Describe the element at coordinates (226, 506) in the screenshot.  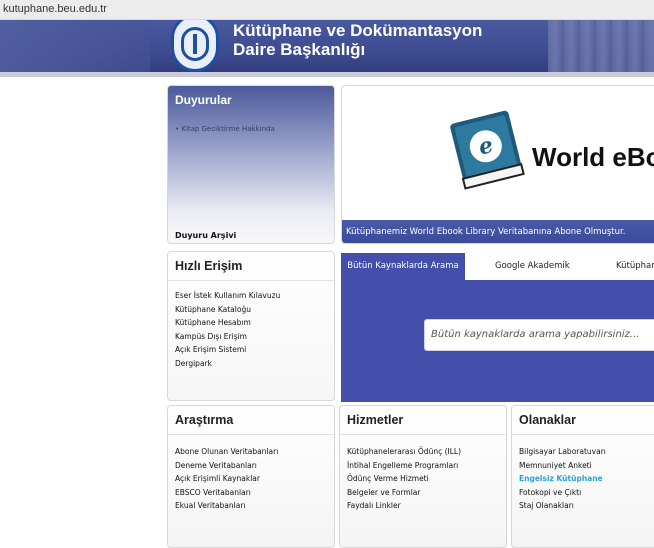
I see `research-link: Ekual Veritabanları` at that location.